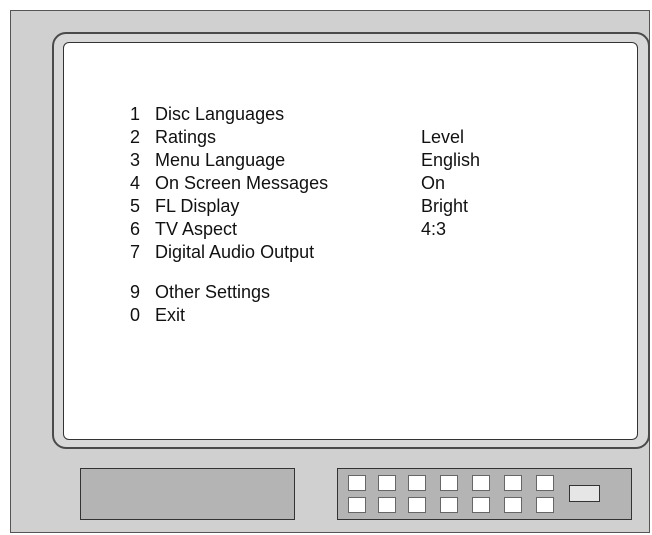  I want to click on front-display-panel, so click(187, 494).